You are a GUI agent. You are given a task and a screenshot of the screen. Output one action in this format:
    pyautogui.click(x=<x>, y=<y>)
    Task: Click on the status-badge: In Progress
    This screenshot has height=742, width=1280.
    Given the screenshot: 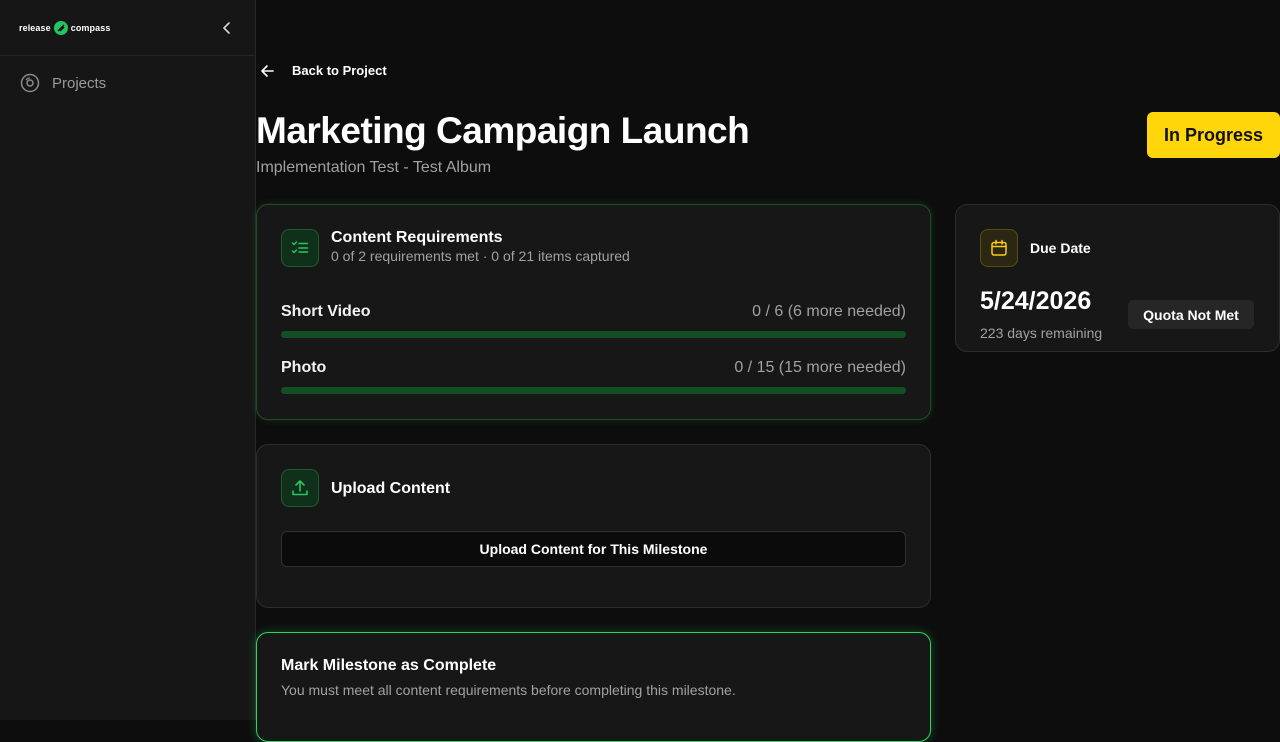 What is the action you would take?
    pyautogui.click(x=1213, y=135)
    